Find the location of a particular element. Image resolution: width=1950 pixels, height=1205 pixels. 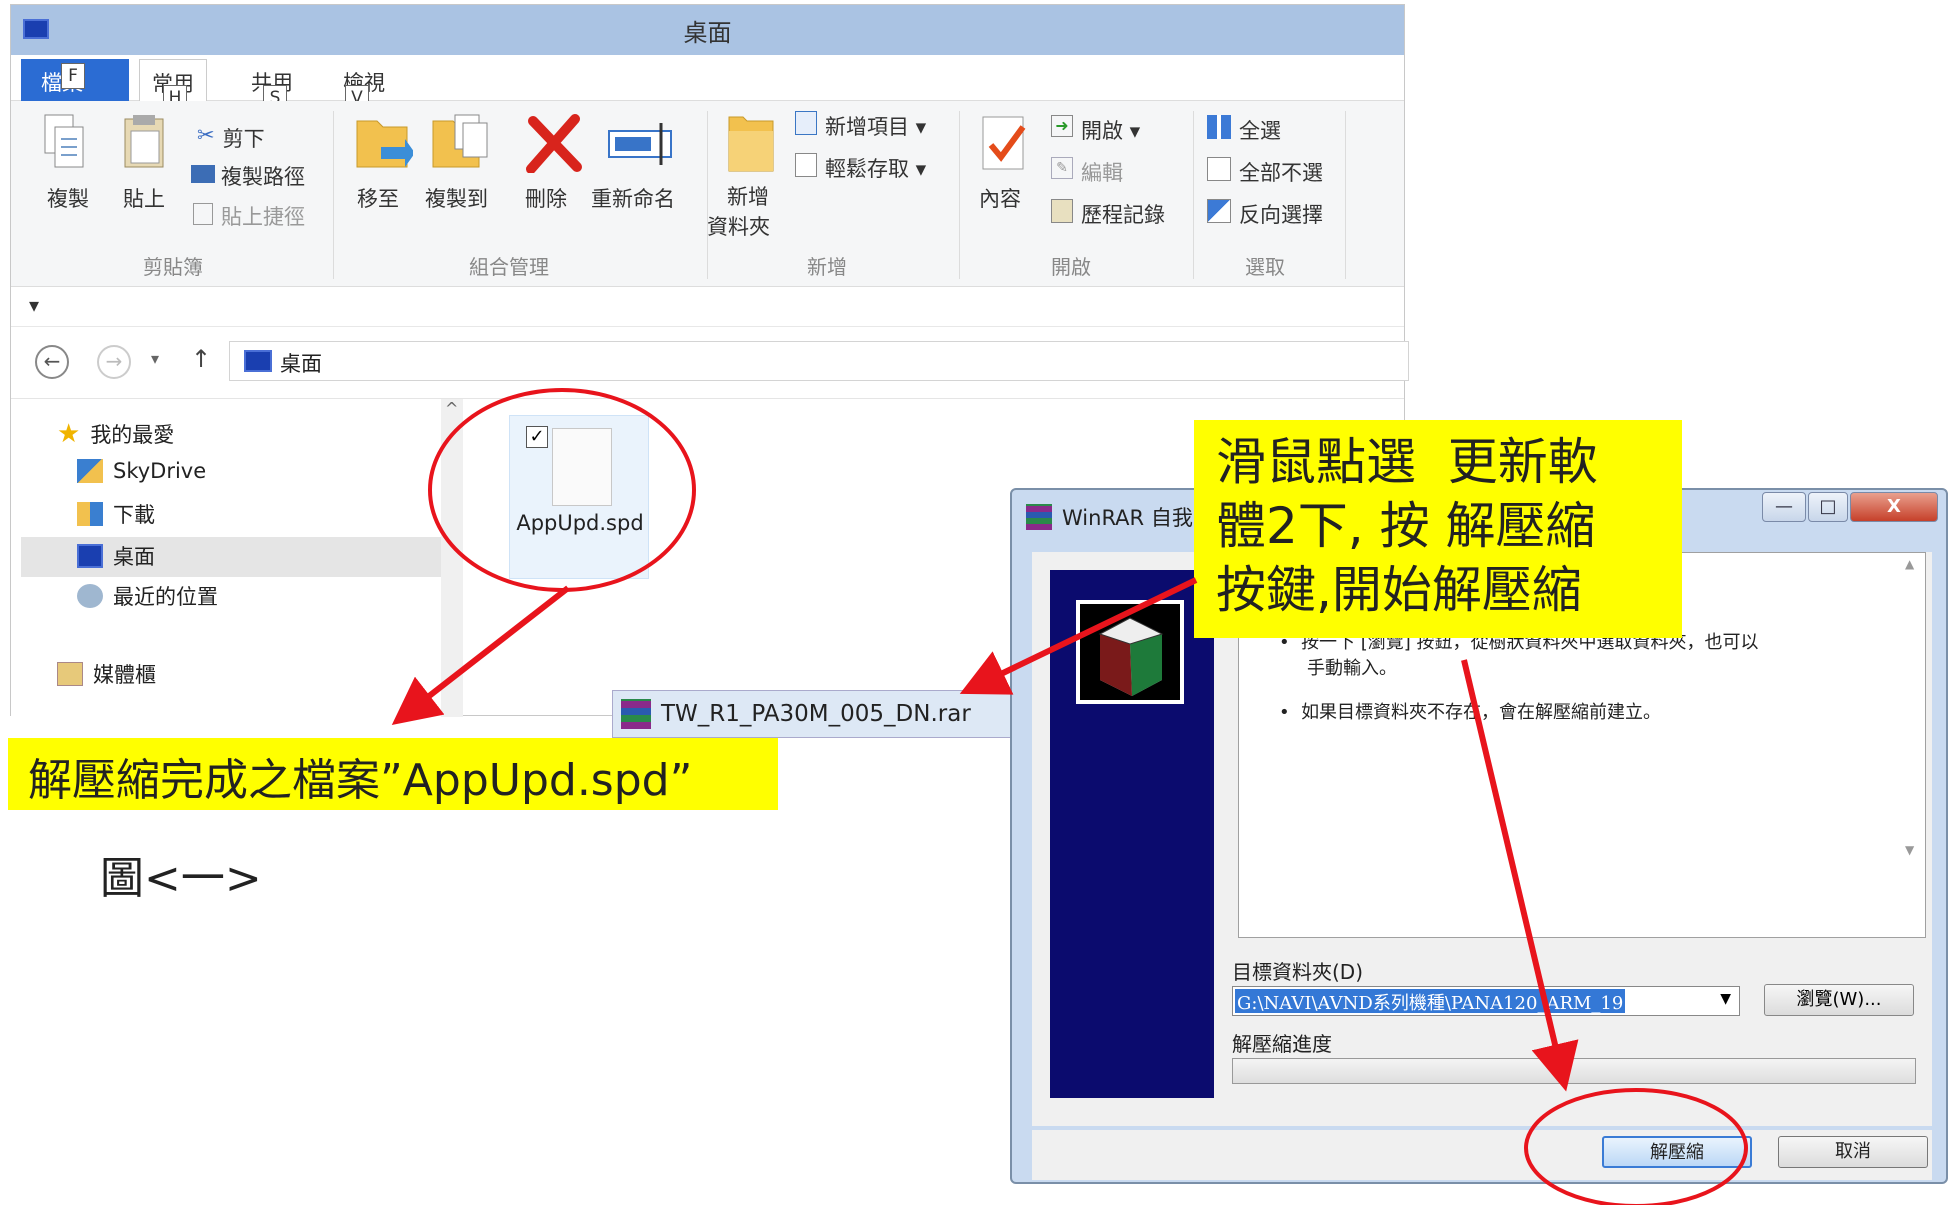

bullet-1-cont: 手動輸入。 is located at coordinates (1352, 668).